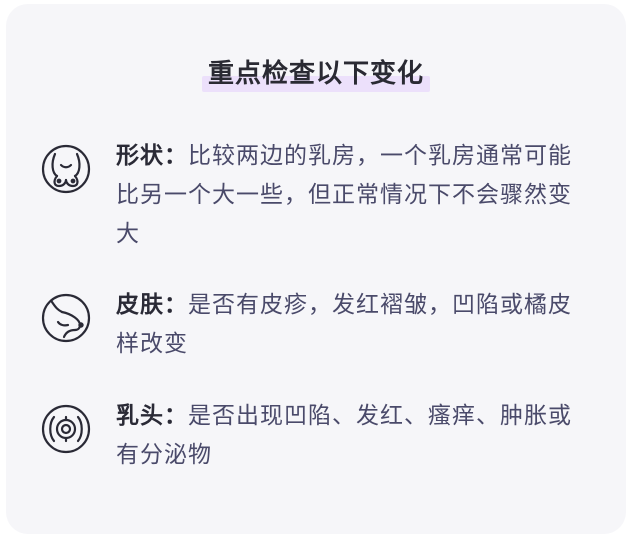 This screenshot has height=538, width=630. Describe the element at coordinates (346, 436) in the screenshot. I see `item-text: 乳头：是否出现凹陷、发红、瘙痒、肿胀或有分泌物` at that location.